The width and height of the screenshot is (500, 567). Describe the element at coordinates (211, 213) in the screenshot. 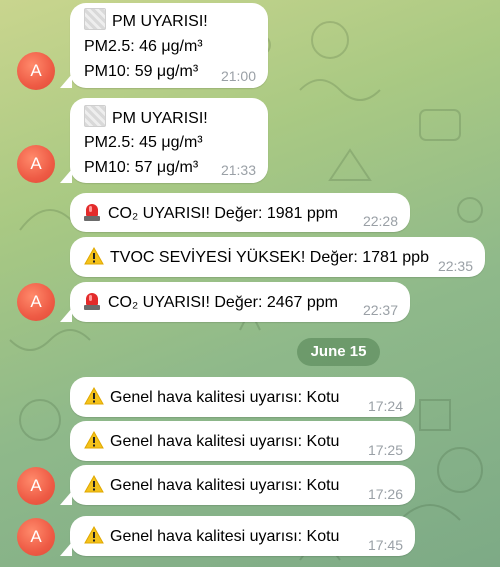

I see `message-text: CO₂ UYARISI! Değer: 1981 ppm` at that location.